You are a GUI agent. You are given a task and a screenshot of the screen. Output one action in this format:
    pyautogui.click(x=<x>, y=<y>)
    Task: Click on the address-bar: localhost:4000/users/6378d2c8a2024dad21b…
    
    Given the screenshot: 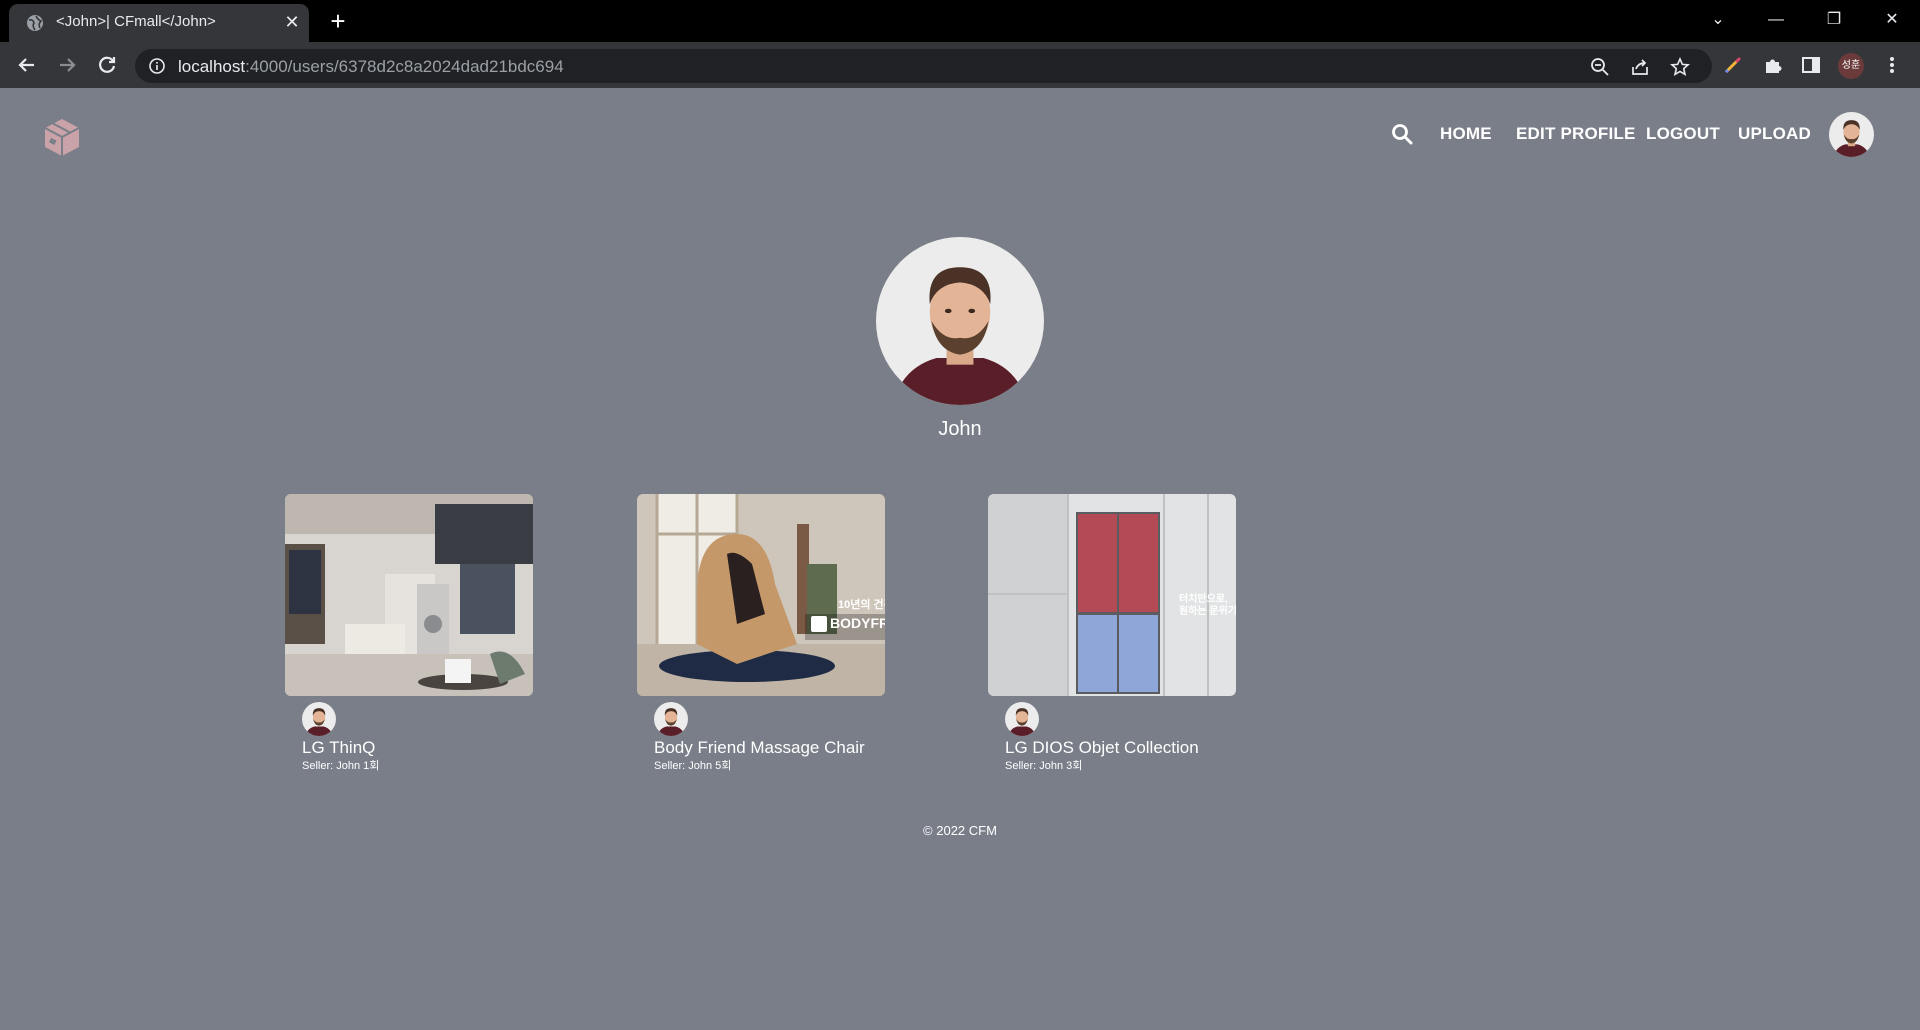 What is the action you would take?
    pyautogui.click(x=923, y=66)
    